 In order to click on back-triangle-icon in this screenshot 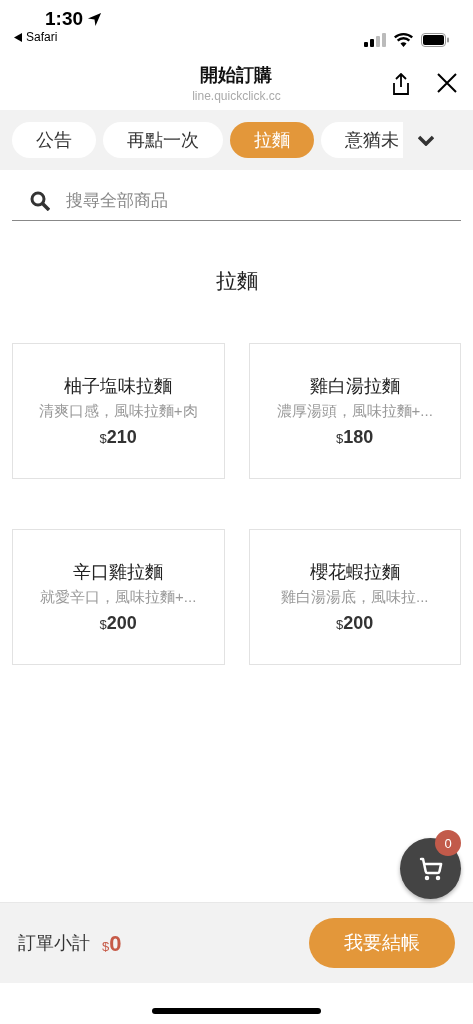, I will do `click(18, 37)`.